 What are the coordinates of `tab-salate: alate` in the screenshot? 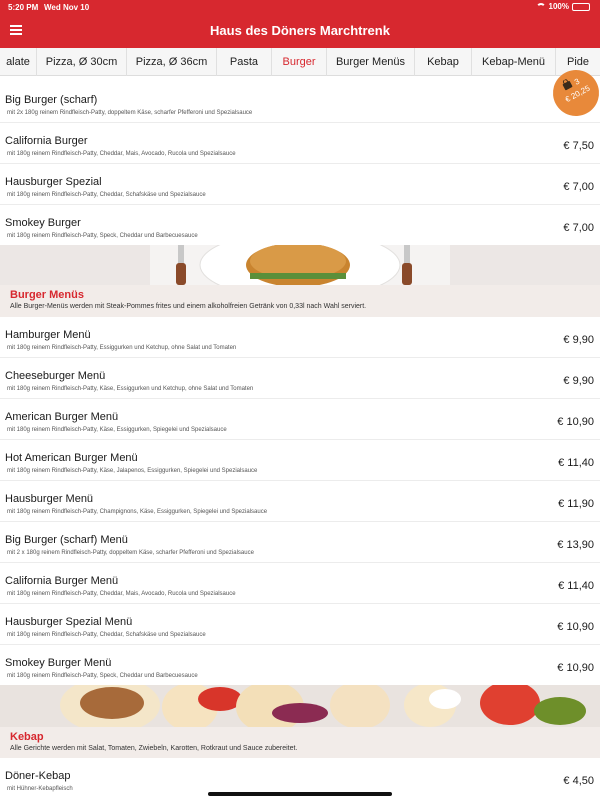 It's located at (18, 62).